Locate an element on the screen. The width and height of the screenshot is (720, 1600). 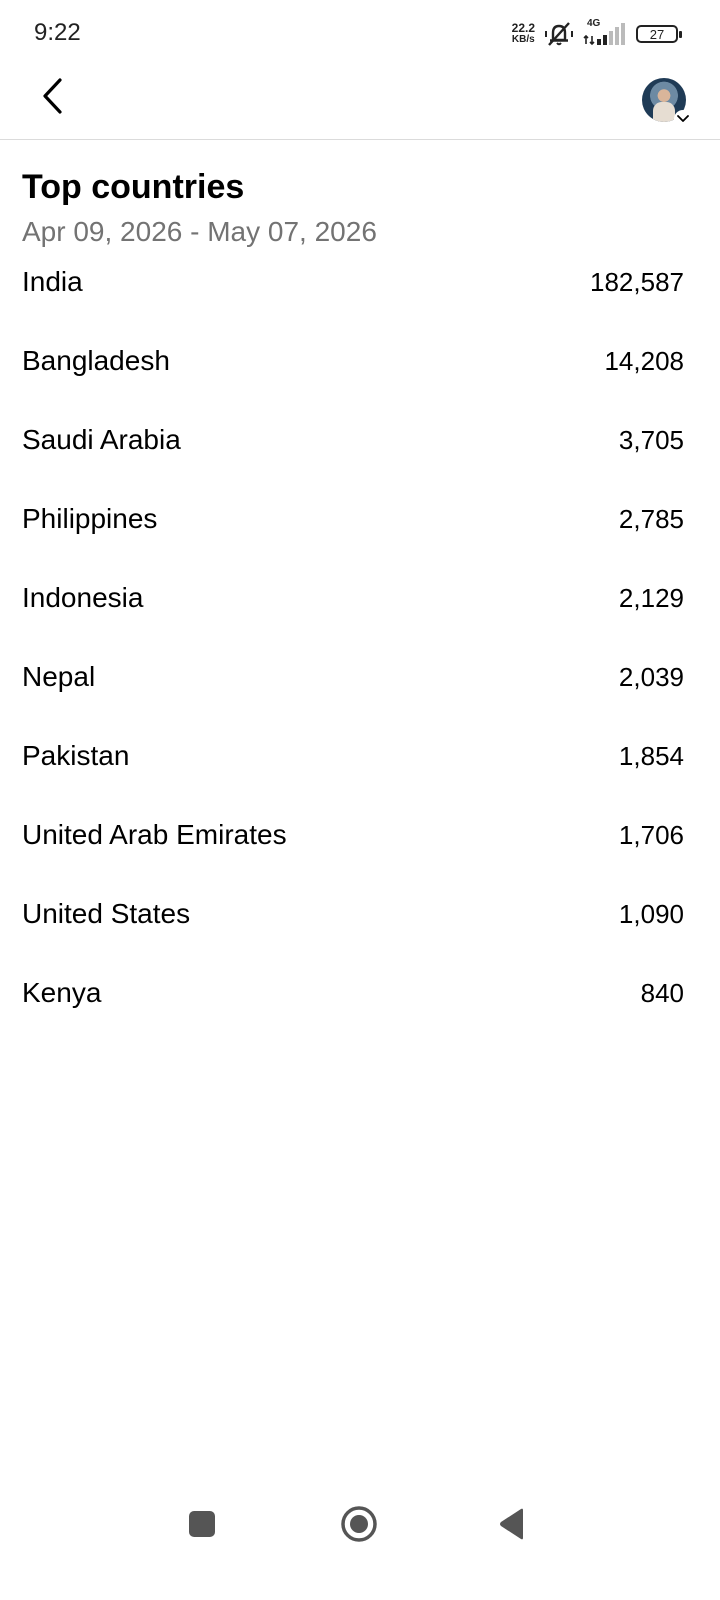
page-title: Top countries is located at coordinates (133, 187).